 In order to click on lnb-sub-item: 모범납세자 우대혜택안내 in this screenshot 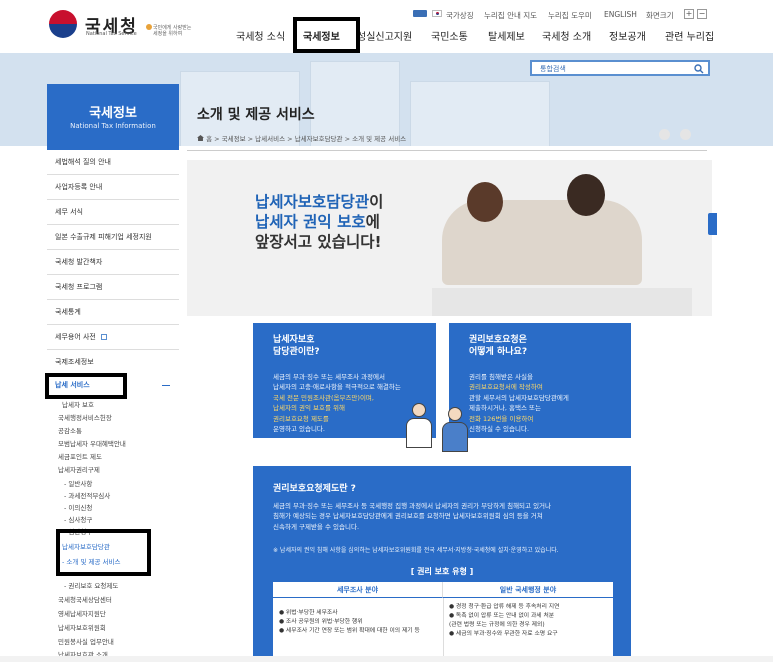, I will do `click(92, 443)`.